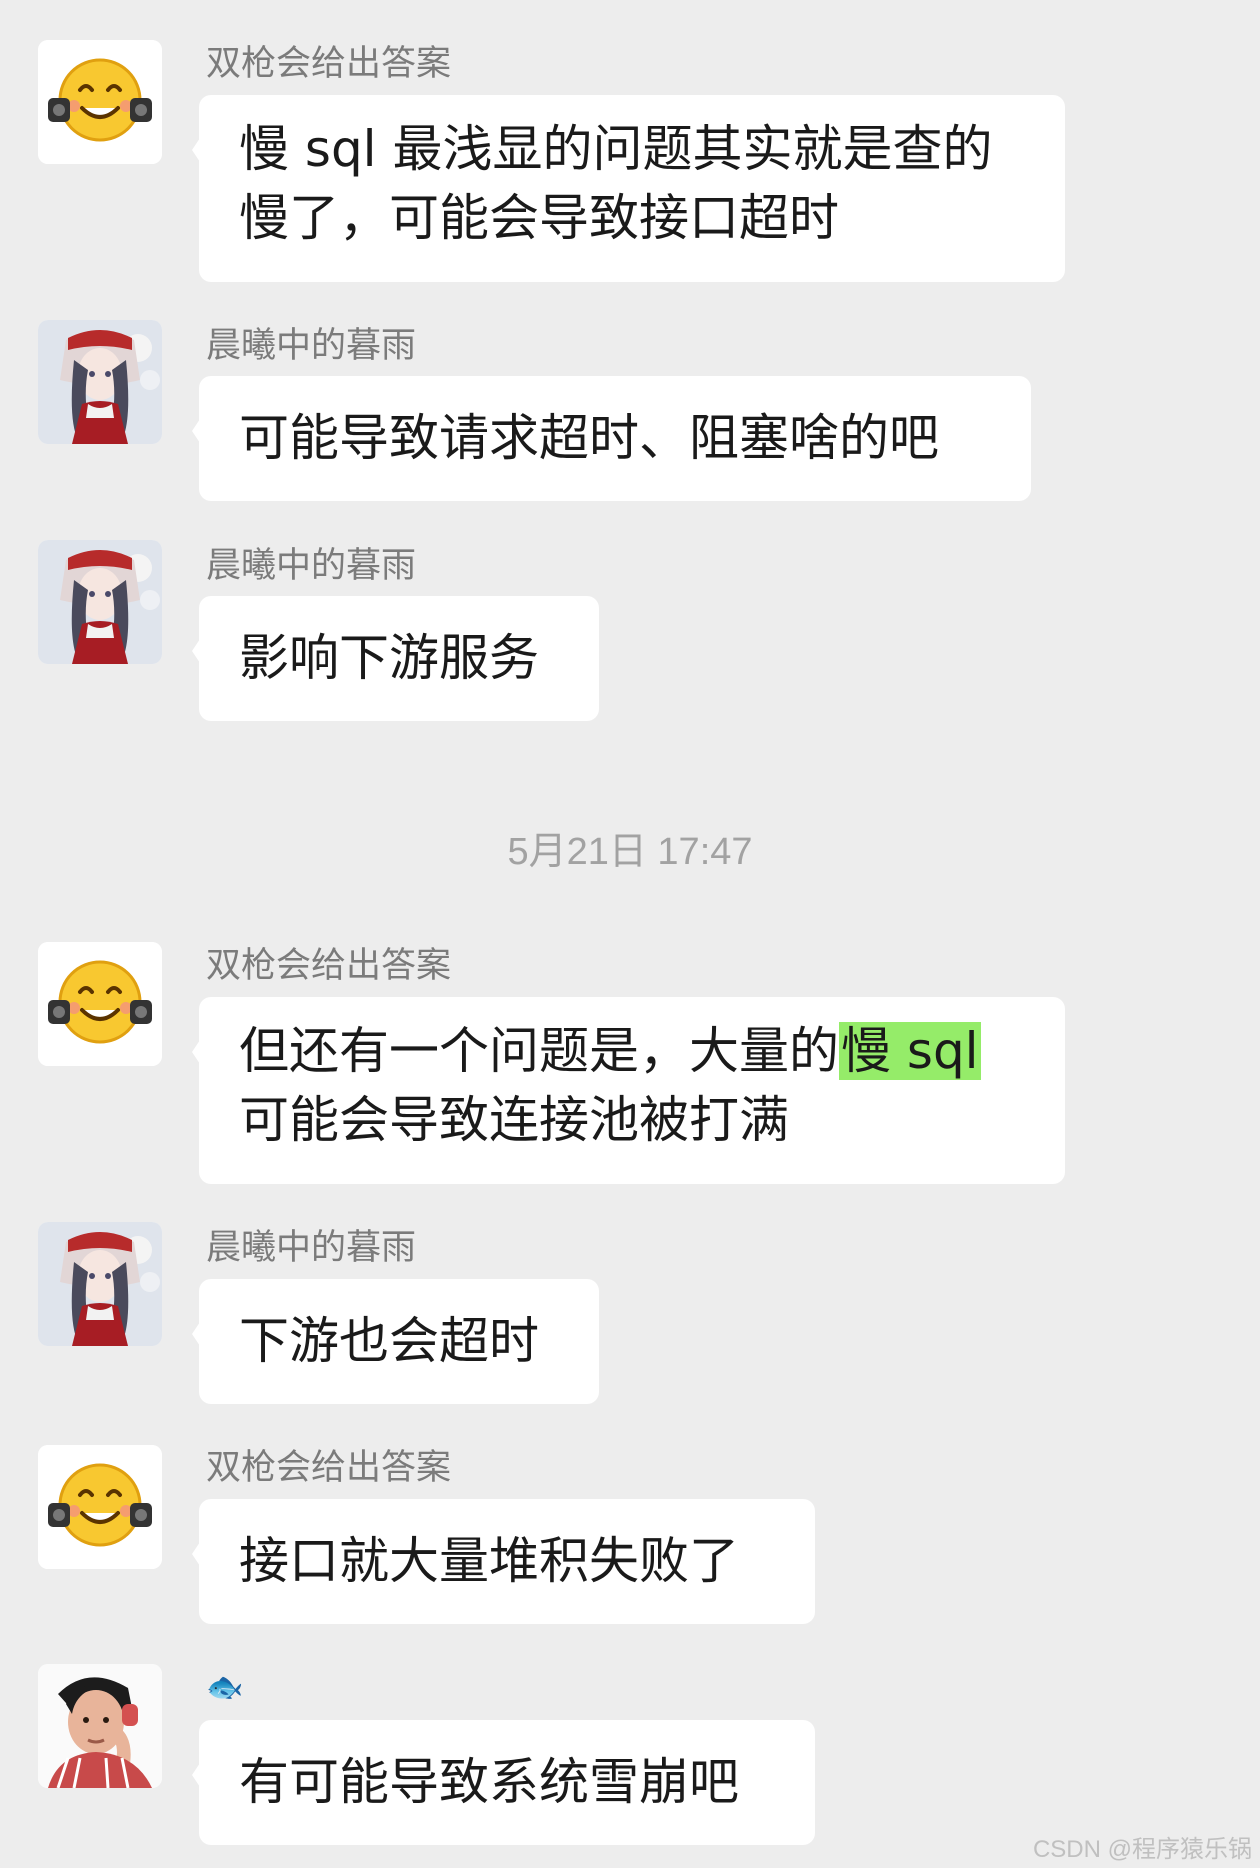 The width and height of the screenshot is (1260, 1868). I want to click on watermark: CSDN @程序猿乐锅, so click(1142, 1849).